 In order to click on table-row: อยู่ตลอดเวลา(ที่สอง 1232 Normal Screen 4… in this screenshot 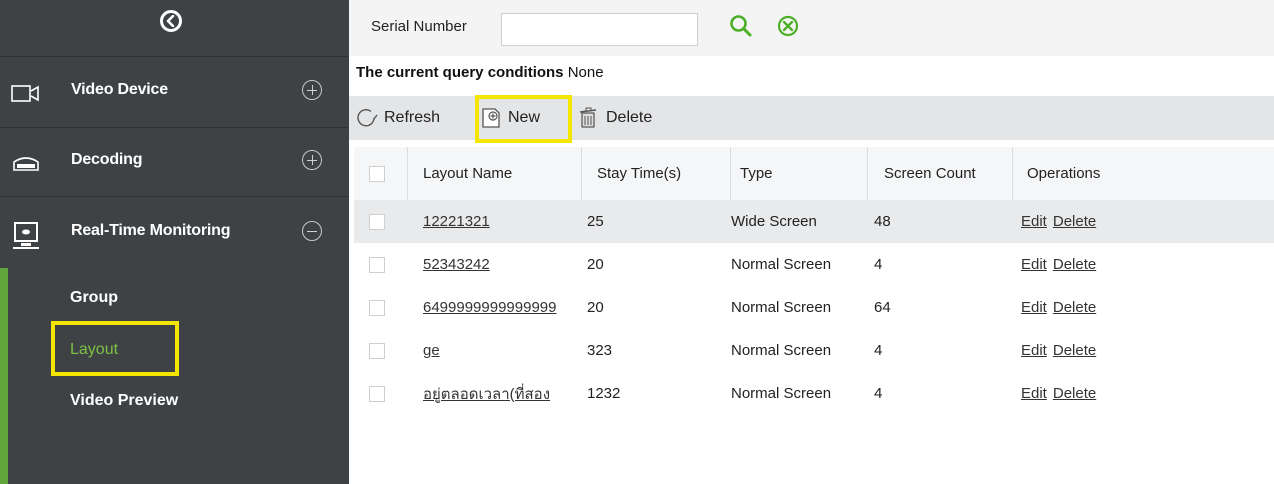, I will do `click(814, 393)`.